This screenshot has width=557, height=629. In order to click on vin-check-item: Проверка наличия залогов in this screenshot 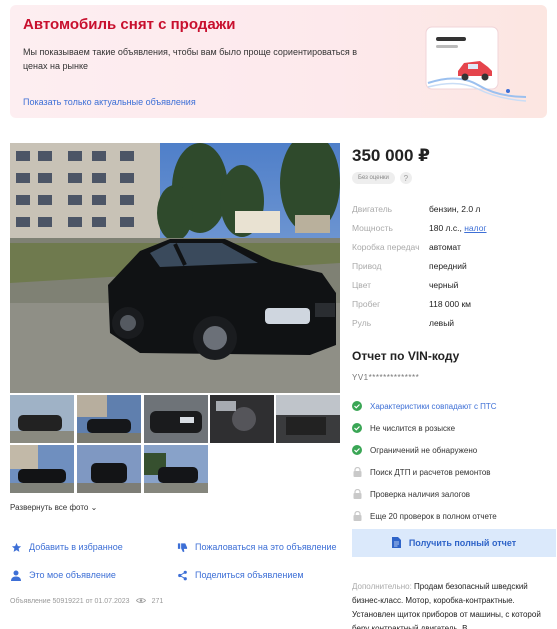, I will do `click(452, 494)`.